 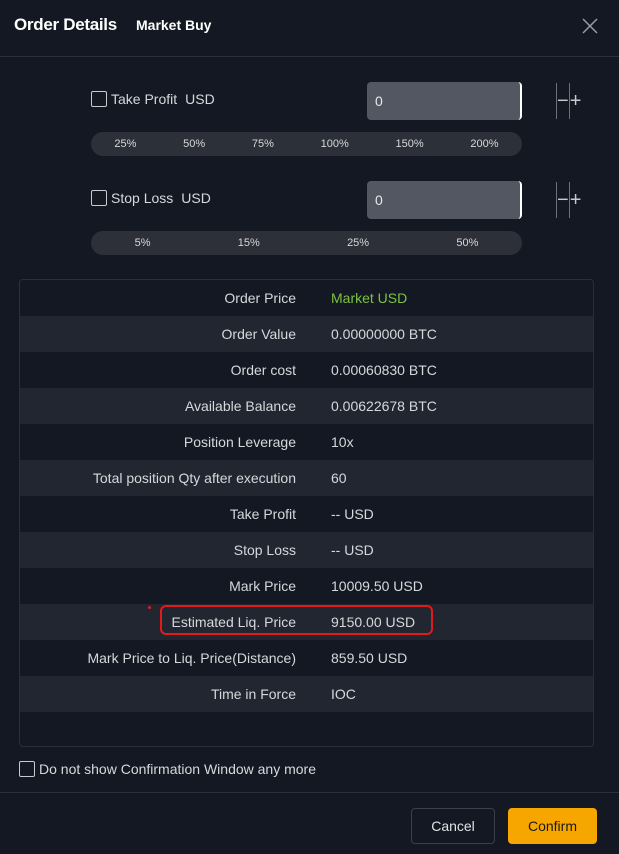 I want to click on detail-row-total-position-qty: Total position Qty after execution 60, so click(x=306, y=478).